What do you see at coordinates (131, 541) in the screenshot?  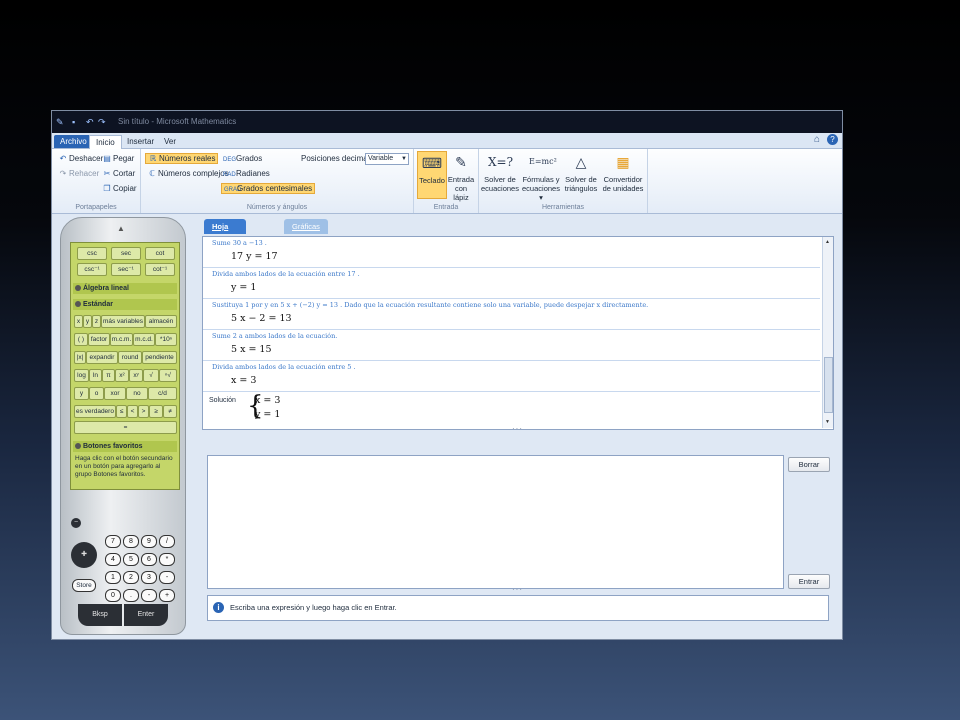 I see `key-8: 8` at bounding box center [131, 541].